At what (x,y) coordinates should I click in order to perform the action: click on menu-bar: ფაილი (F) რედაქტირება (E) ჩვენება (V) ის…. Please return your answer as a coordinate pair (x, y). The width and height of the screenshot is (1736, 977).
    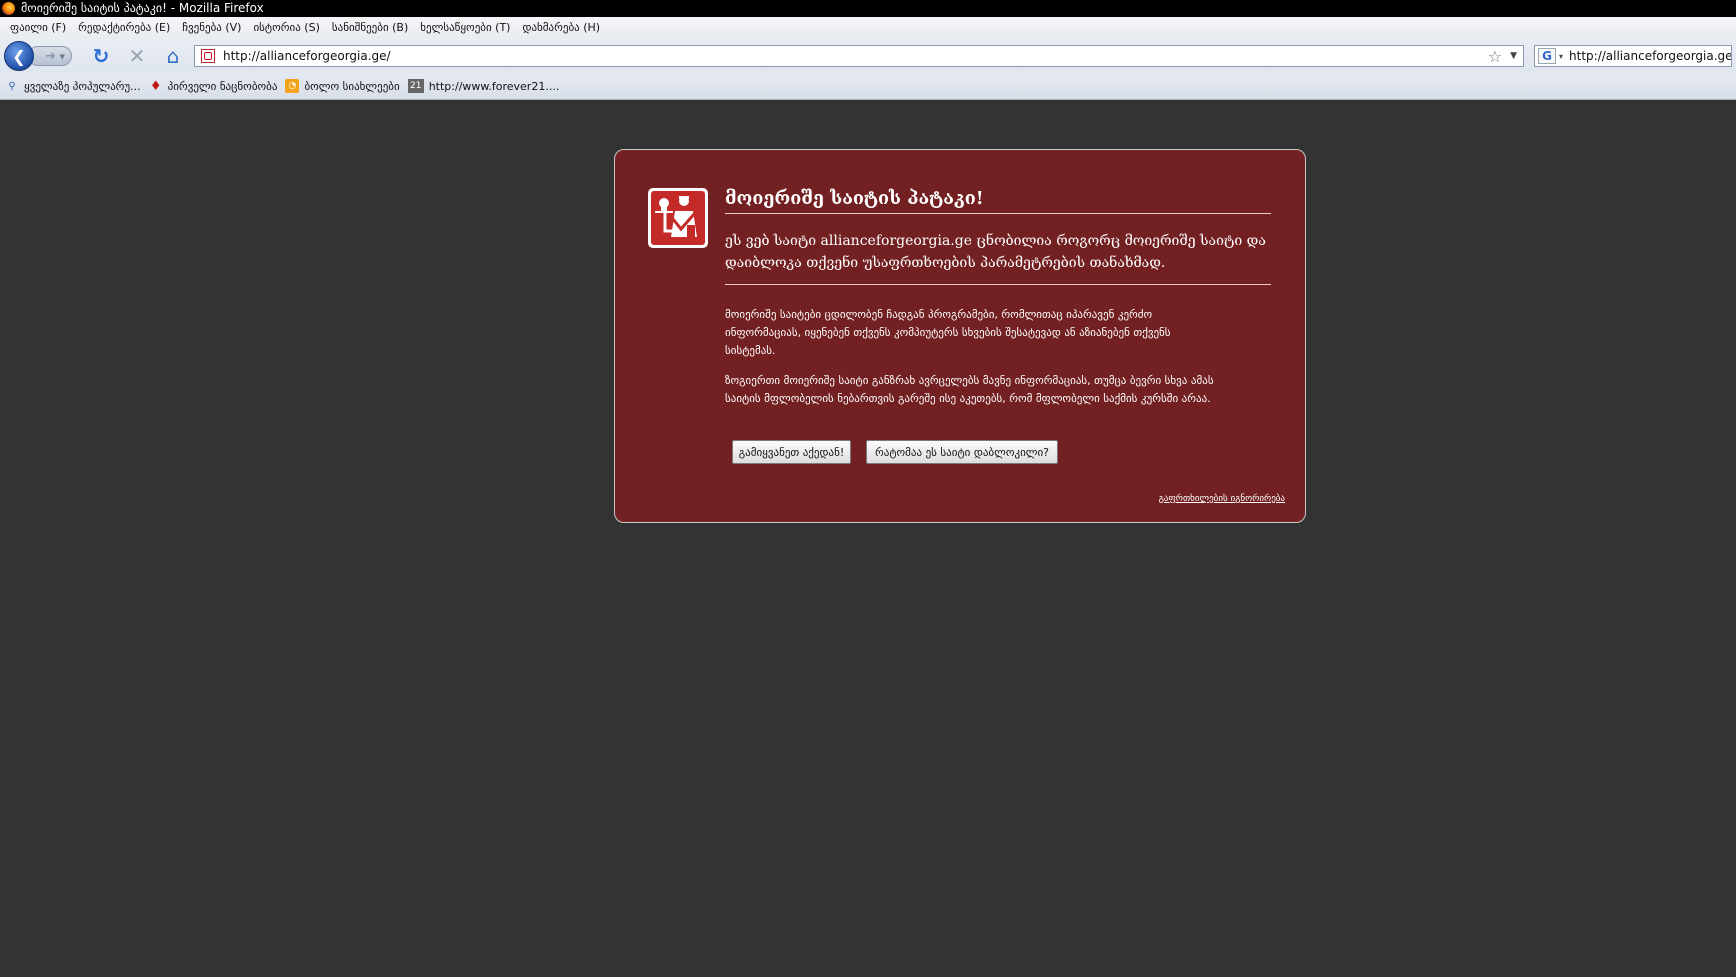
    Looking at the image, I should click on (868, 28).